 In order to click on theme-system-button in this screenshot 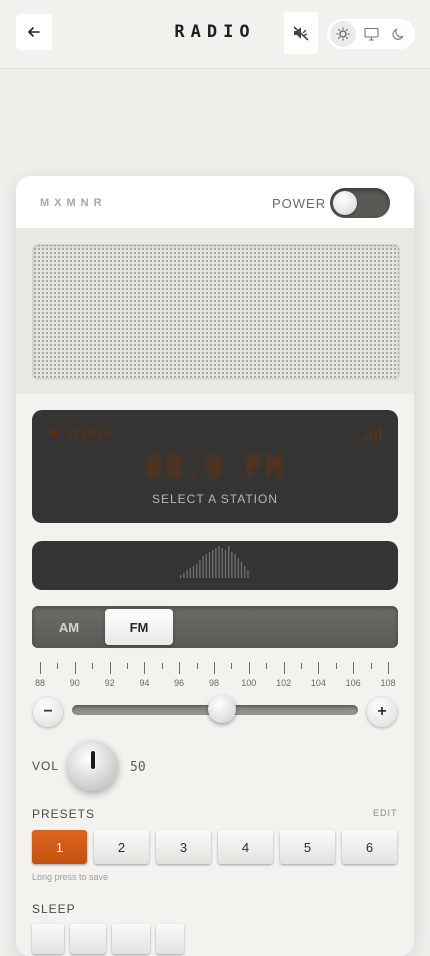, I will do `click(371, 34)`.